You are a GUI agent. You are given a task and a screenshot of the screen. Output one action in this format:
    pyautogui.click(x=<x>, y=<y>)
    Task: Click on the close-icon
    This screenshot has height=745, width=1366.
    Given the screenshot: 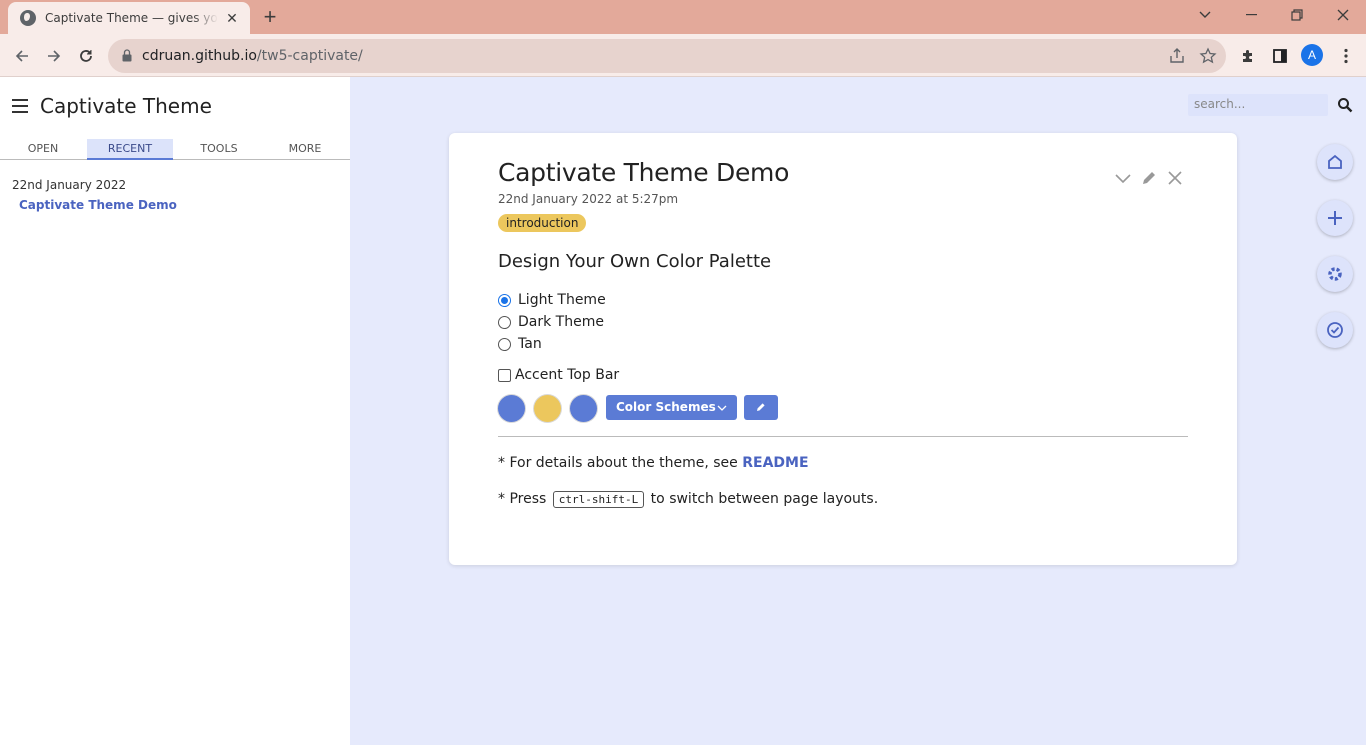 What is the action you would take?
    pyautogui.click(x=1175, y=178)
    